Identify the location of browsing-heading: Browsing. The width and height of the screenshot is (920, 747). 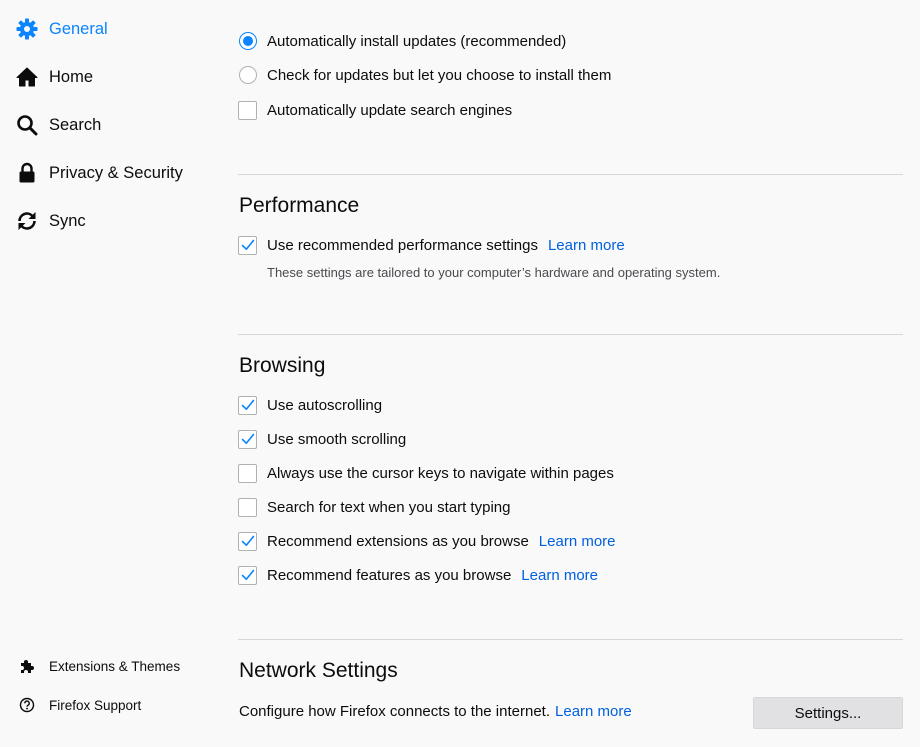
(282, 365).